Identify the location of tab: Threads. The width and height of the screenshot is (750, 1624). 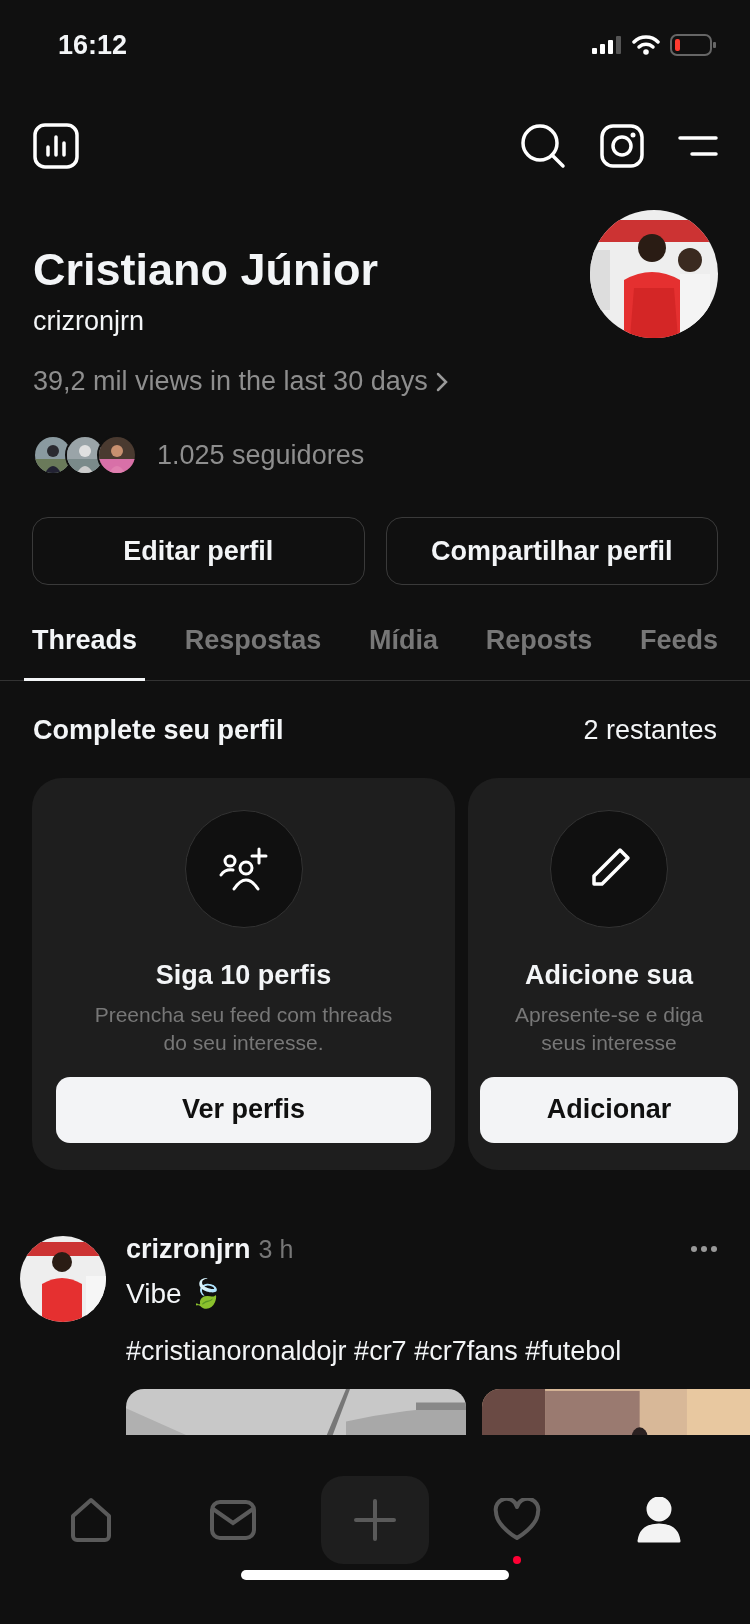
(85, 643).